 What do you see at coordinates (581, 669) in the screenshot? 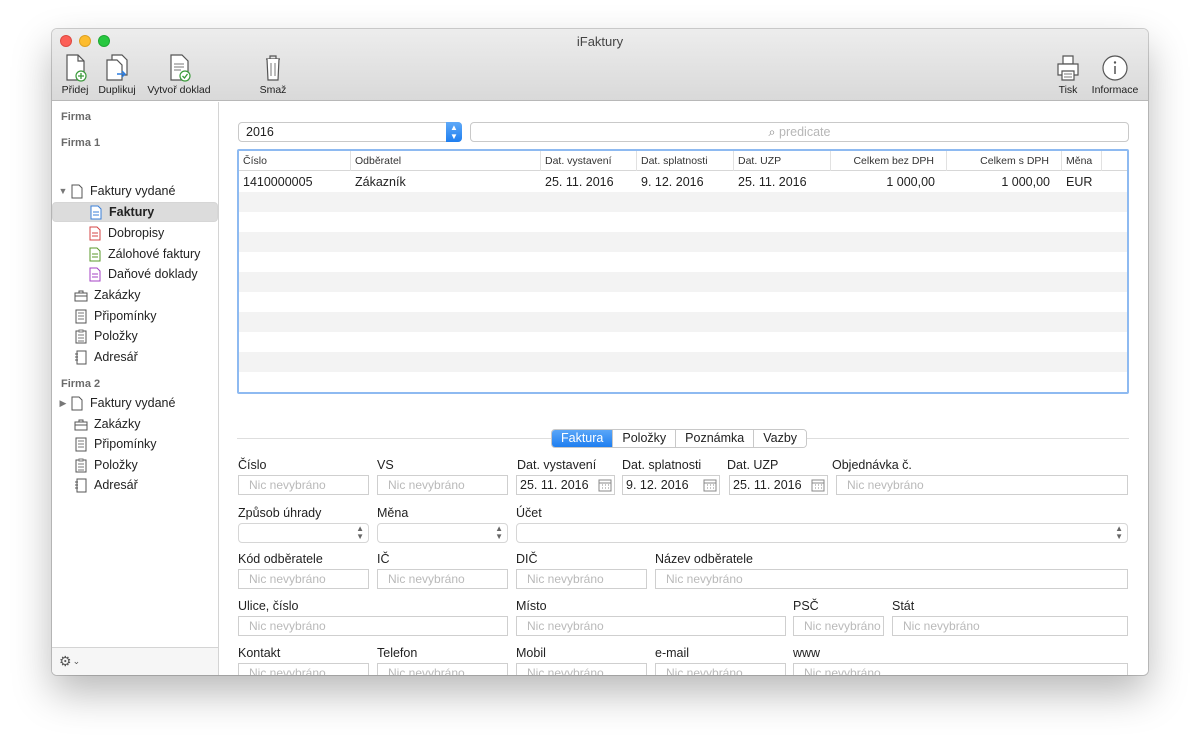
I see `mobile-field` at bounding box center [581, 669].